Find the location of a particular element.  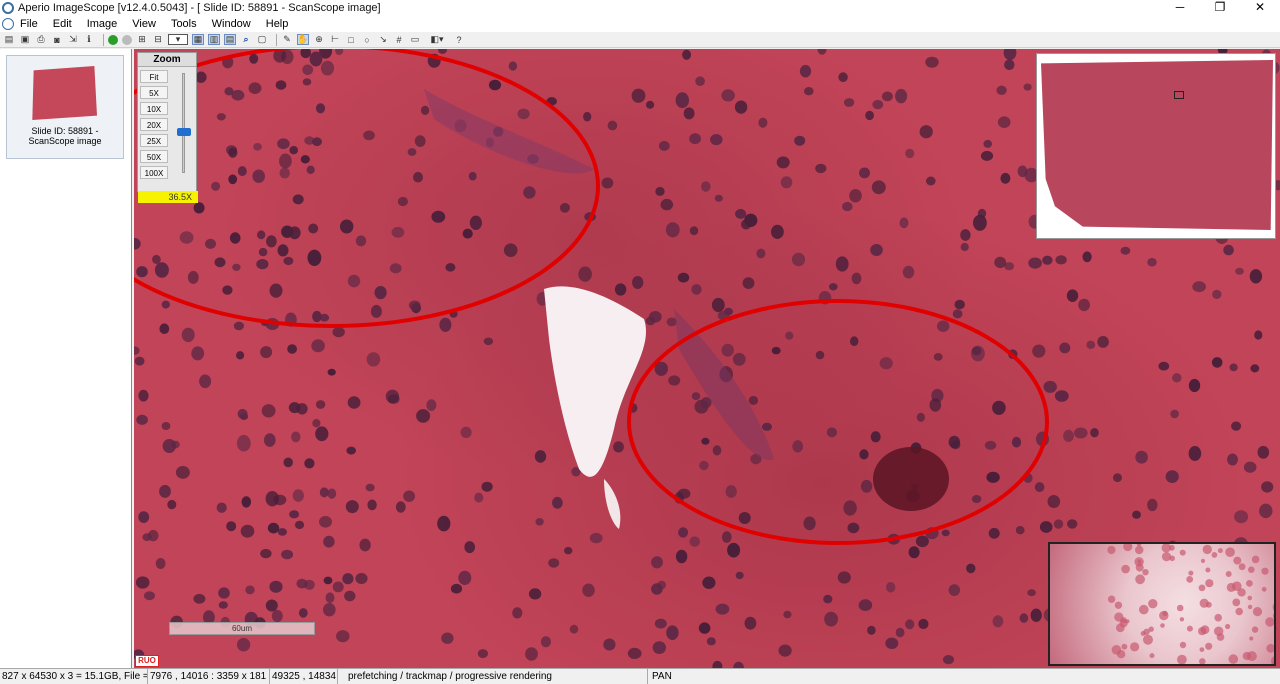

select-dropdown-icon: ▾ is located at coordinates (178, 39).